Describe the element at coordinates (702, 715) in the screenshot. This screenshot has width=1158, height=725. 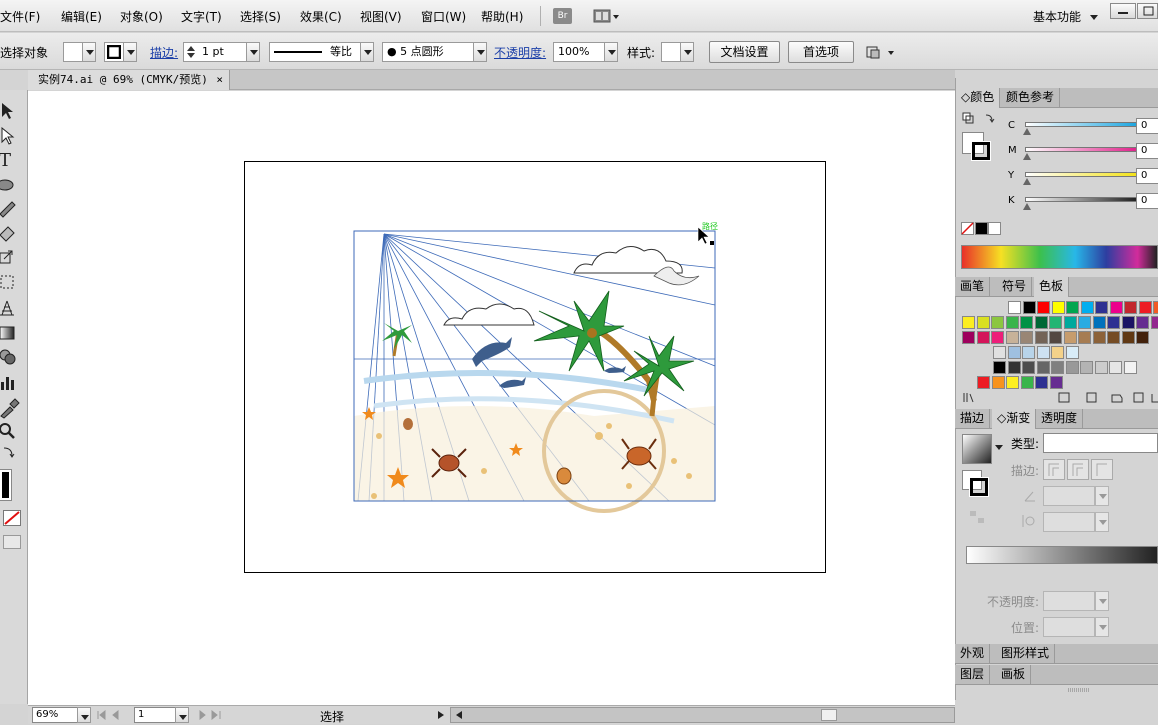
I see `horizontal-scrollbar` at that location.